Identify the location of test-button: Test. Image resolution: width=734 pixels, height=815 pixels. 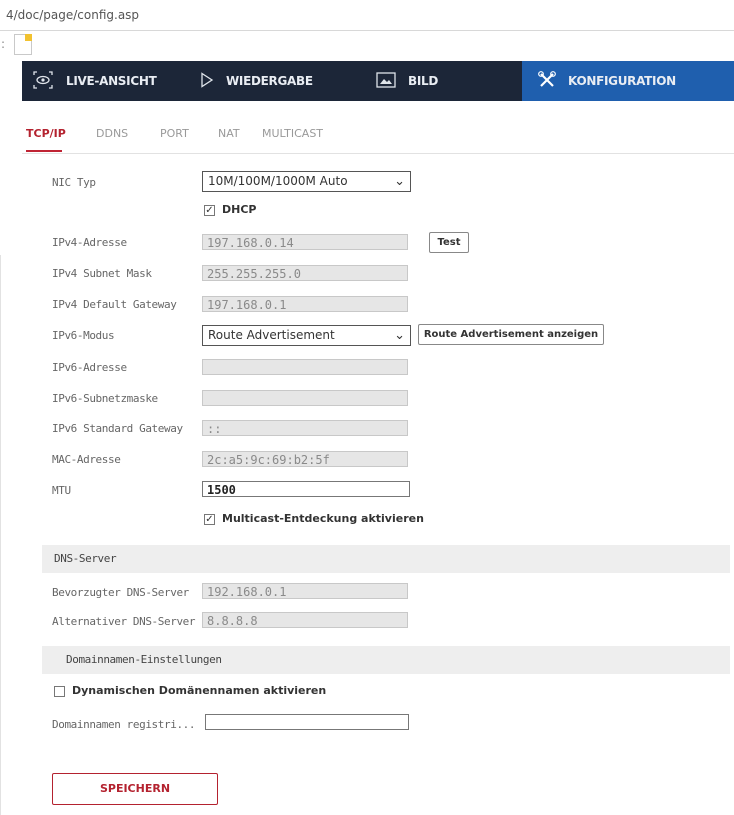
(449, 242).